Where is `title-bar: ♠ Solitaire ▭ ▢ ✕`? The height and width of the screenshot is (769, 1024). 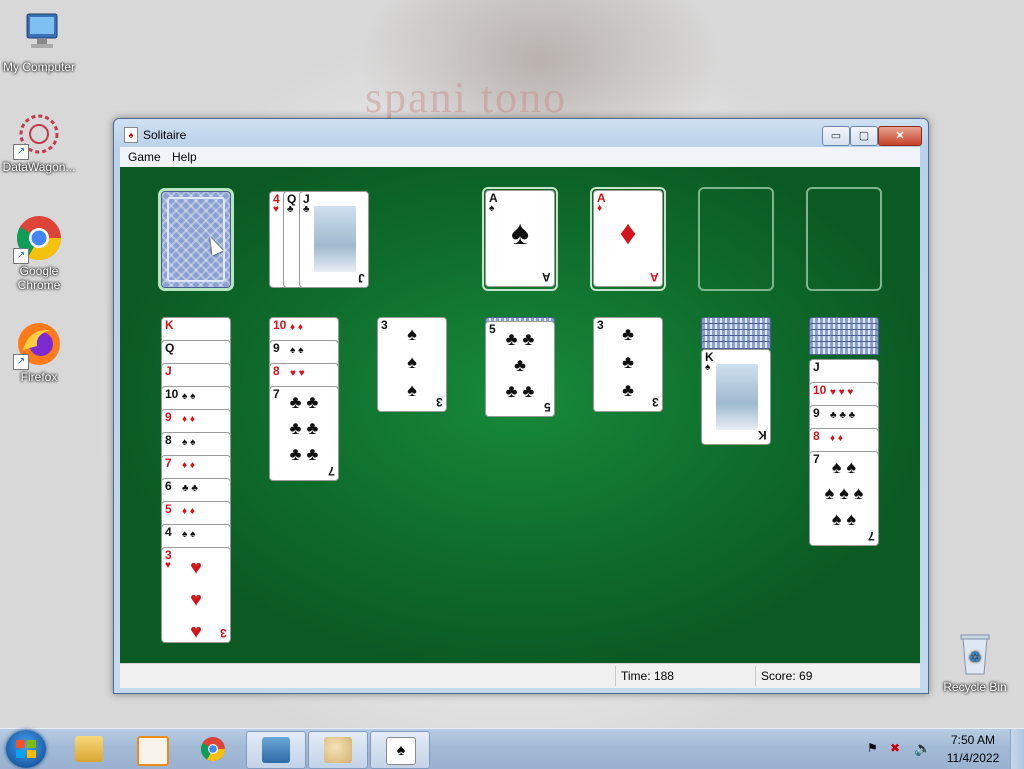
title-bar: ♠ Solitaire ▭ ▢ ✕ is located at coordinates (521, 133).